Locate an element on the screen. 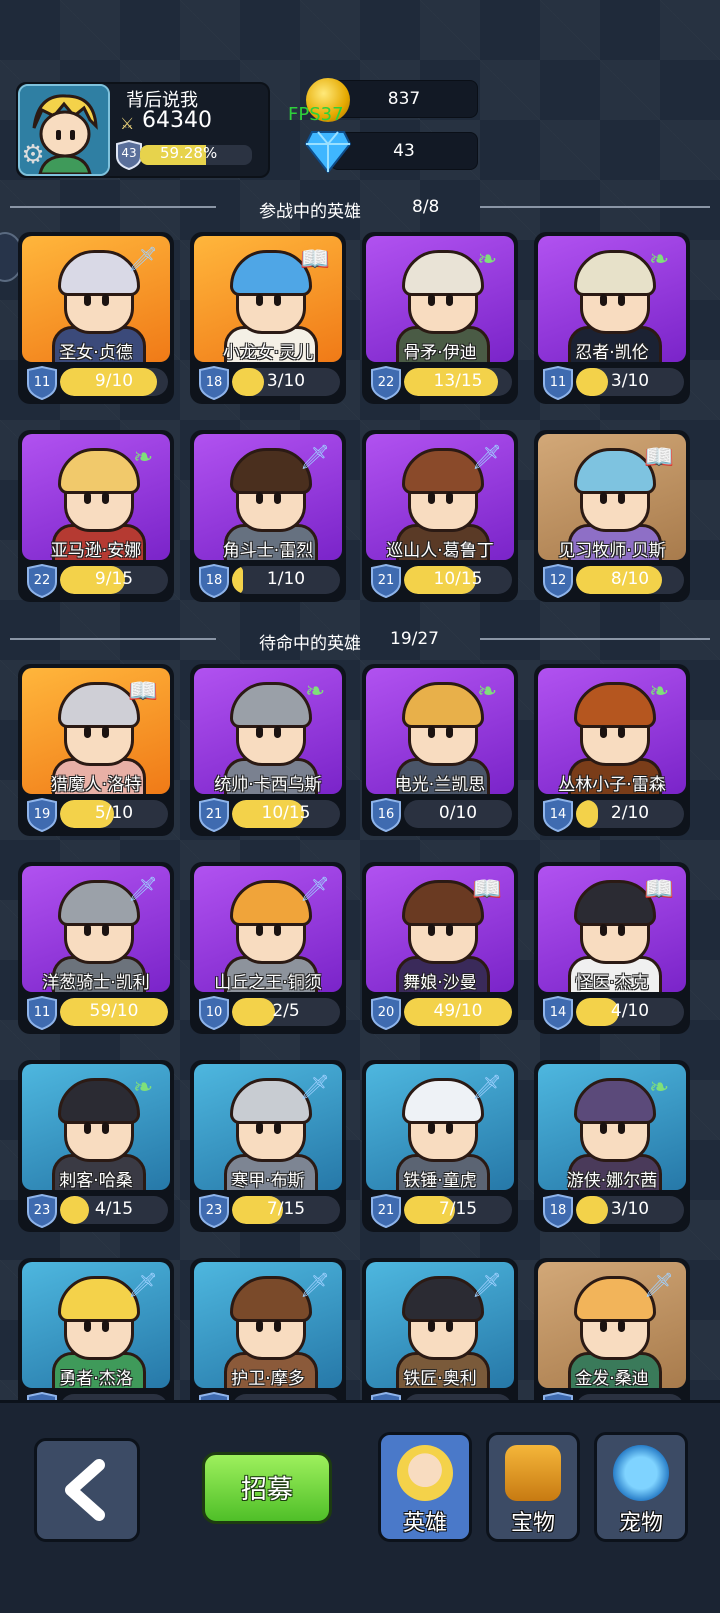 Image resolution: width=720 pixels, height=1613 pixels. back-button is located at coordinates (87, 1490).